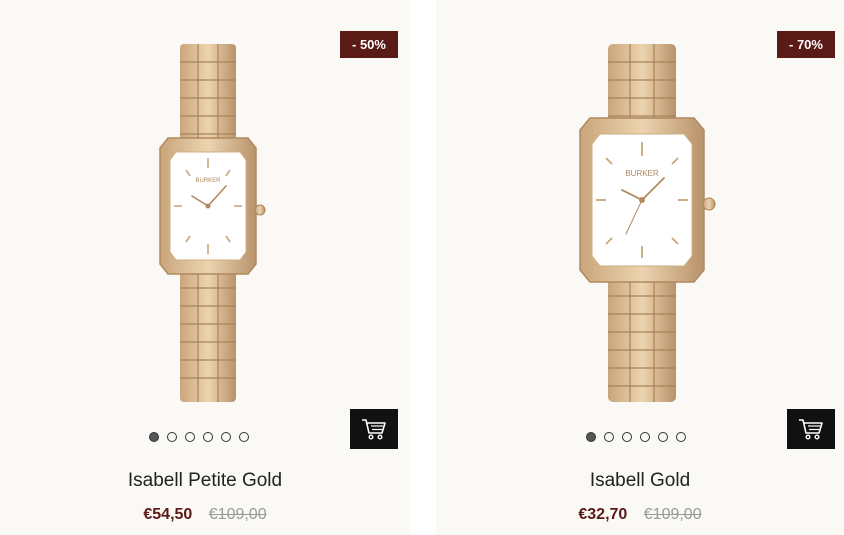 The width and height of the screenshot is (844, 535). What do you see at coordinates (168, 514) in the screenshot?
I see `sale-price: €54,50` at bounding box center [168, 514].